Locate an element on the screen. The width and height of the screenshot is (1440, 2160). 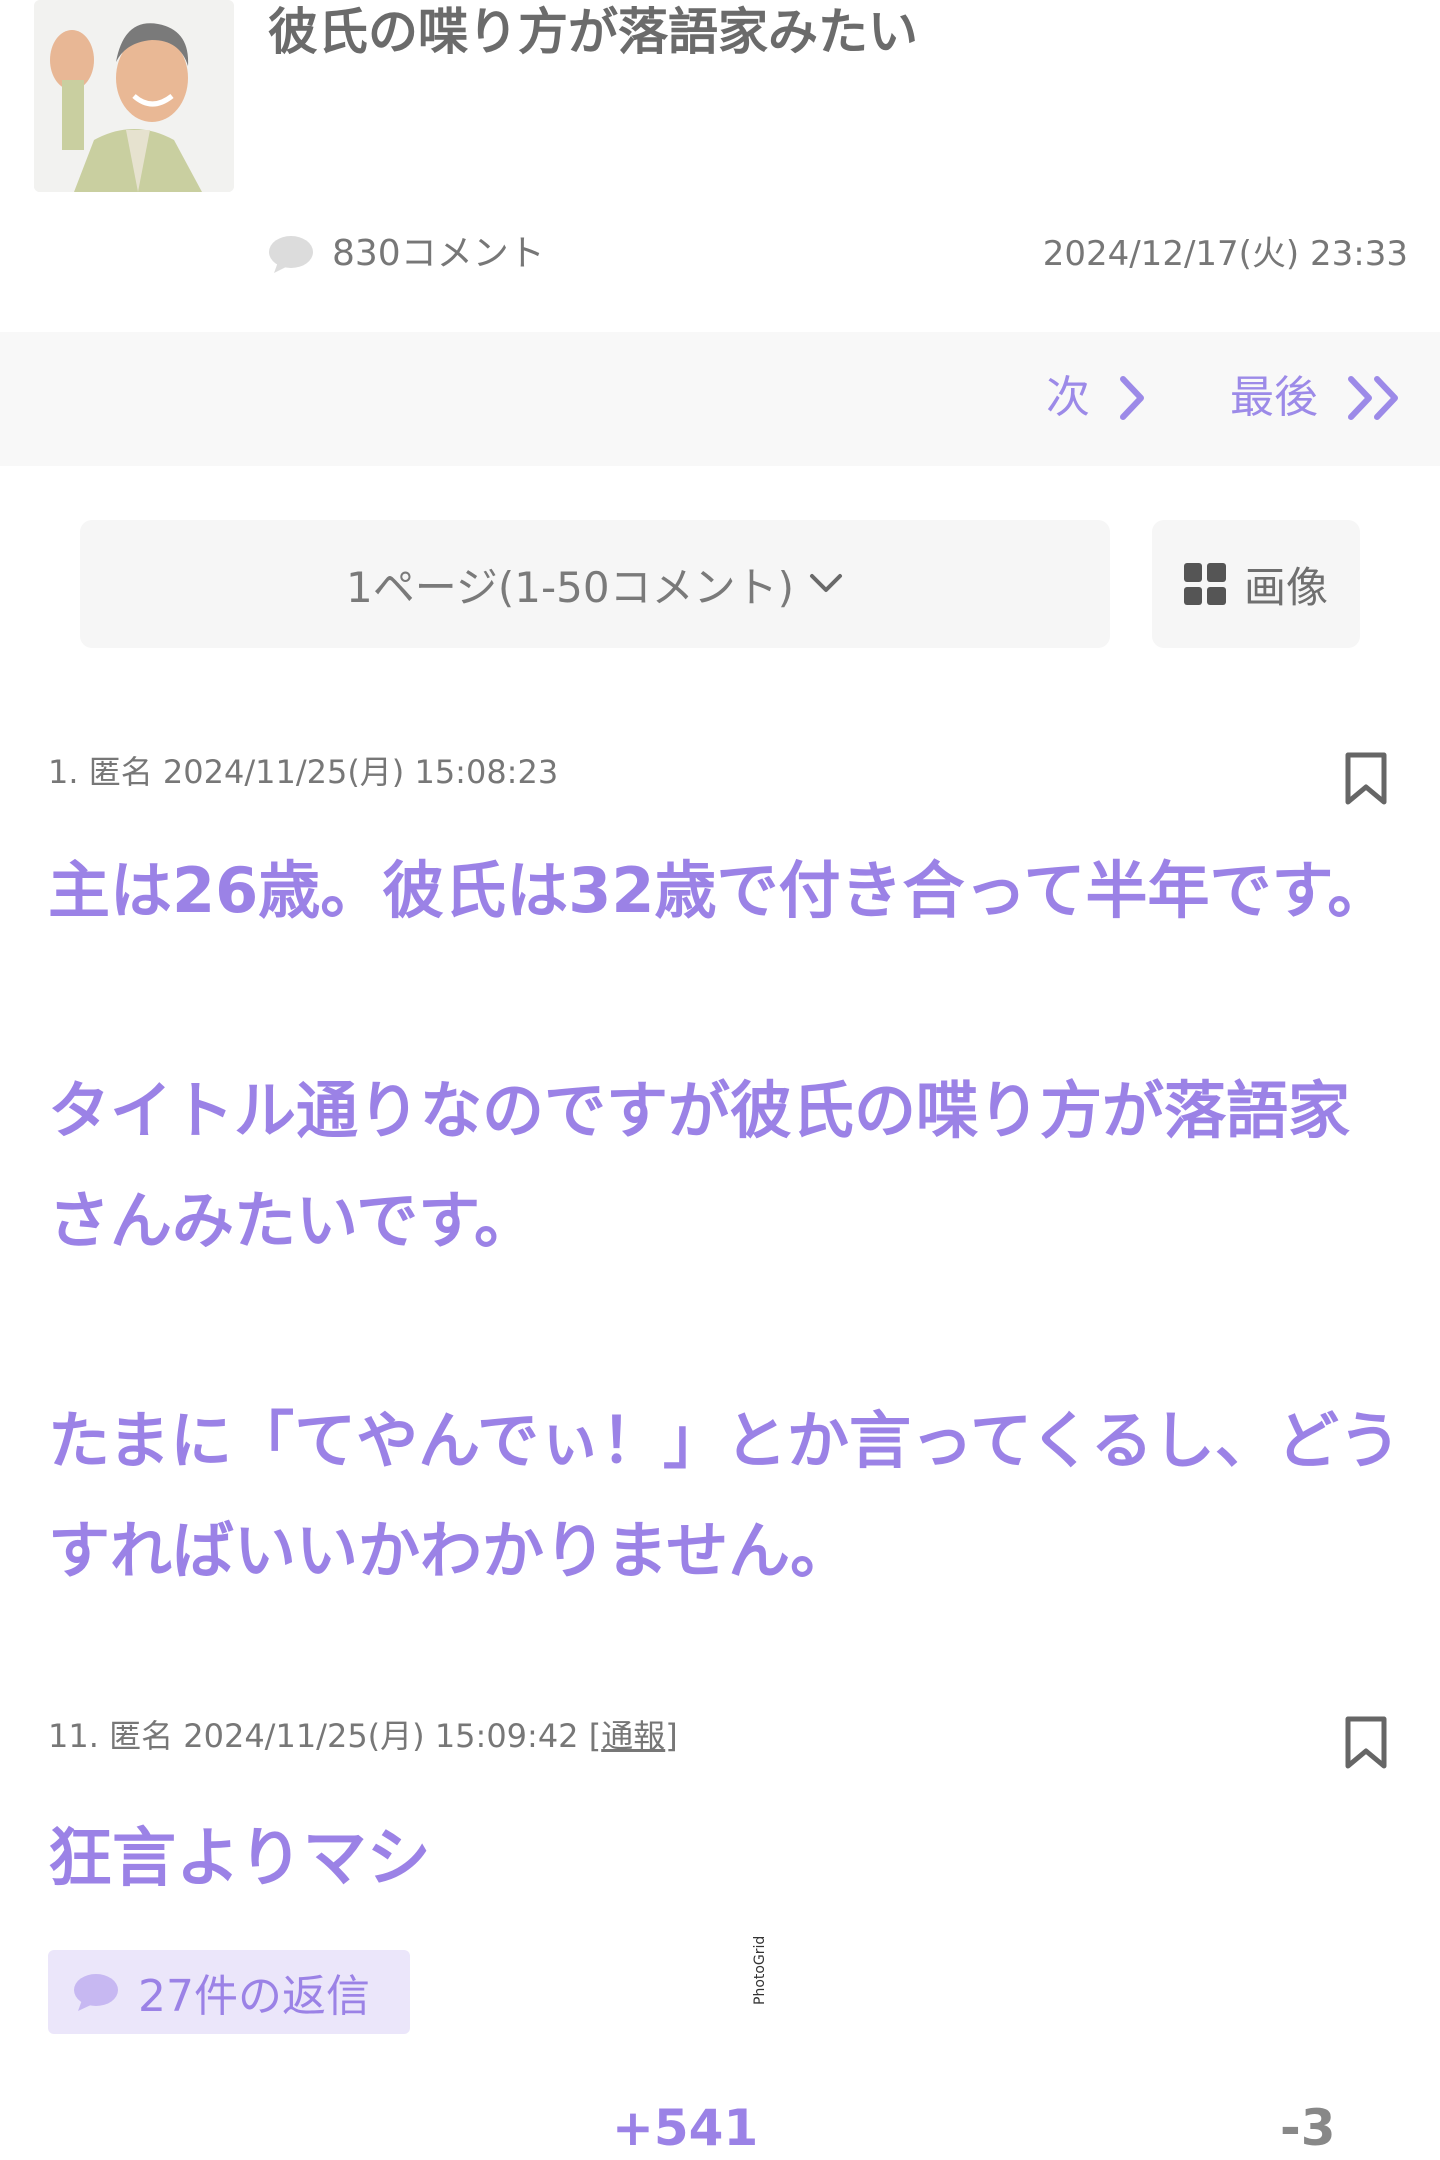
report-link-wrapper: [通報] is located at coordinates (633, 1736).